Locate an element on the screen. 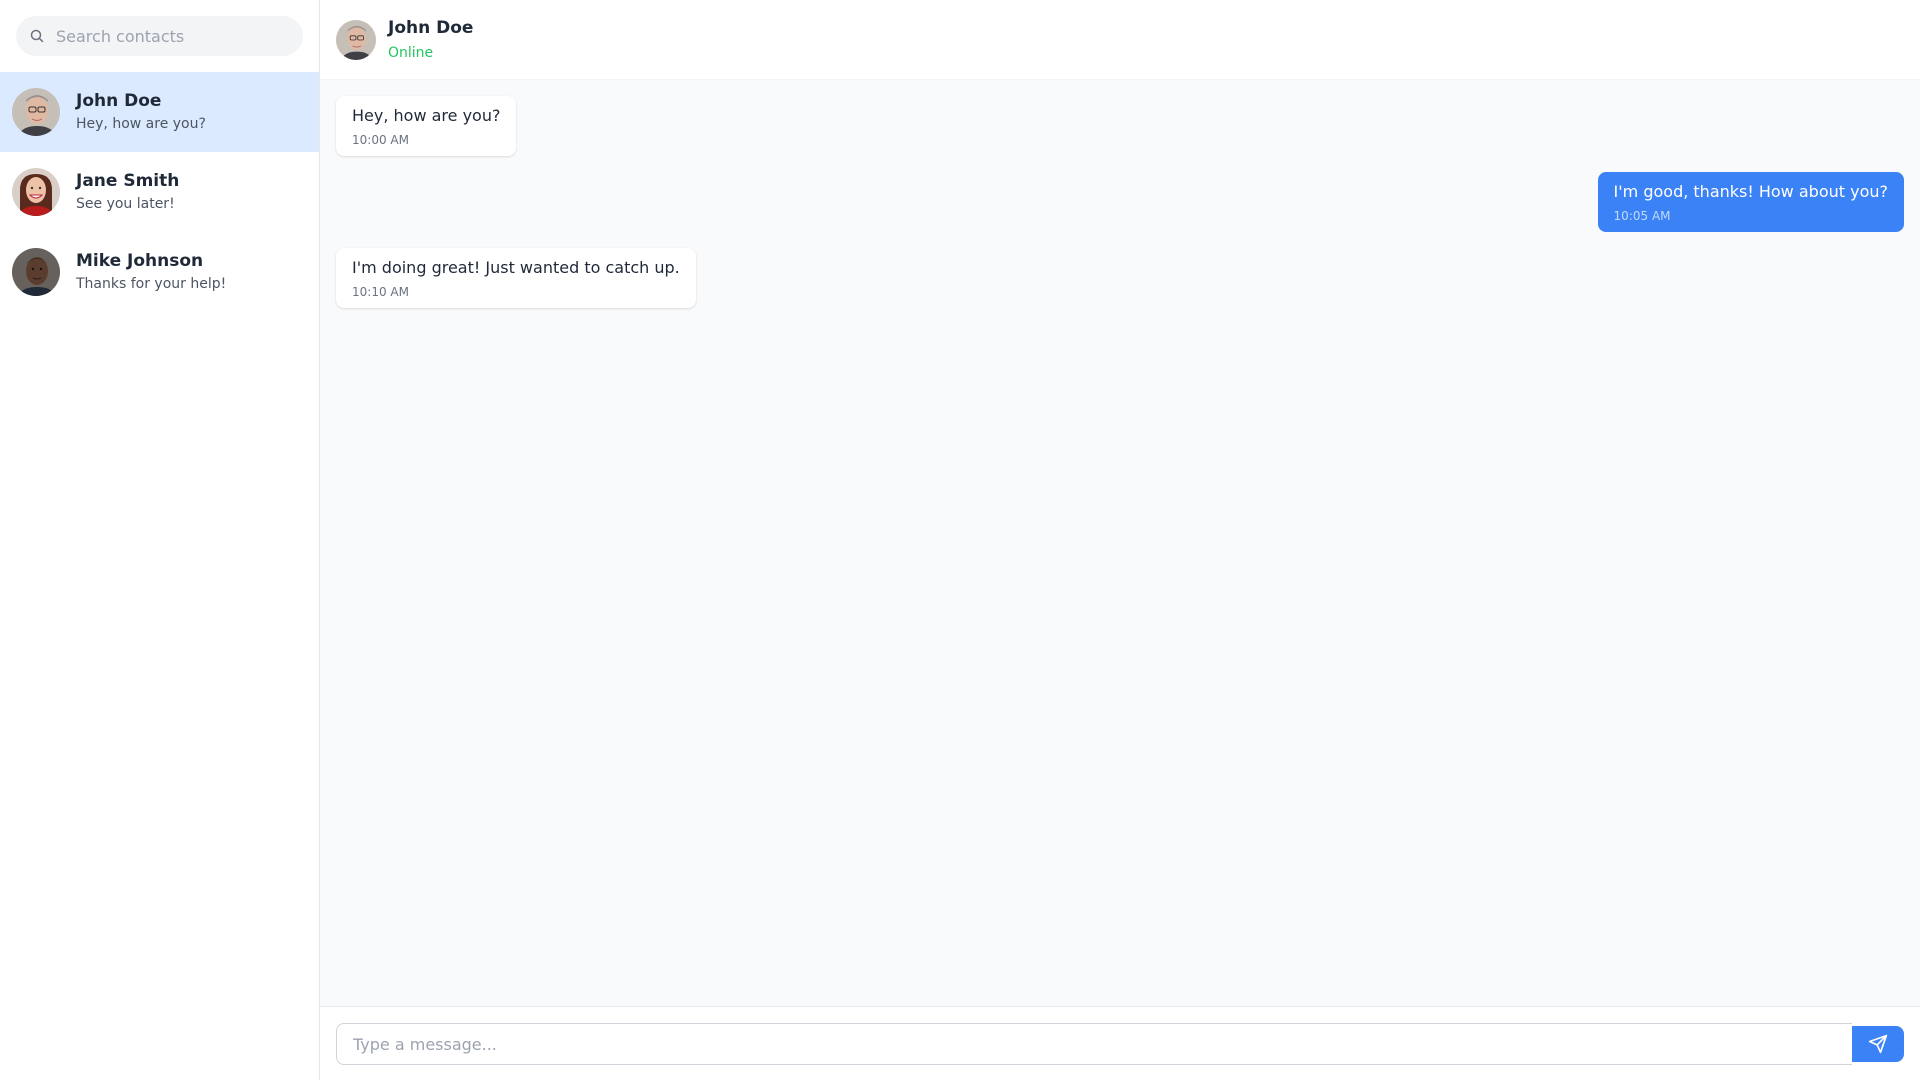 Image resolution: width=1920 pixels, height=1080 pixels. message-time: 10:00 AM is located at coordinates (380, 140).